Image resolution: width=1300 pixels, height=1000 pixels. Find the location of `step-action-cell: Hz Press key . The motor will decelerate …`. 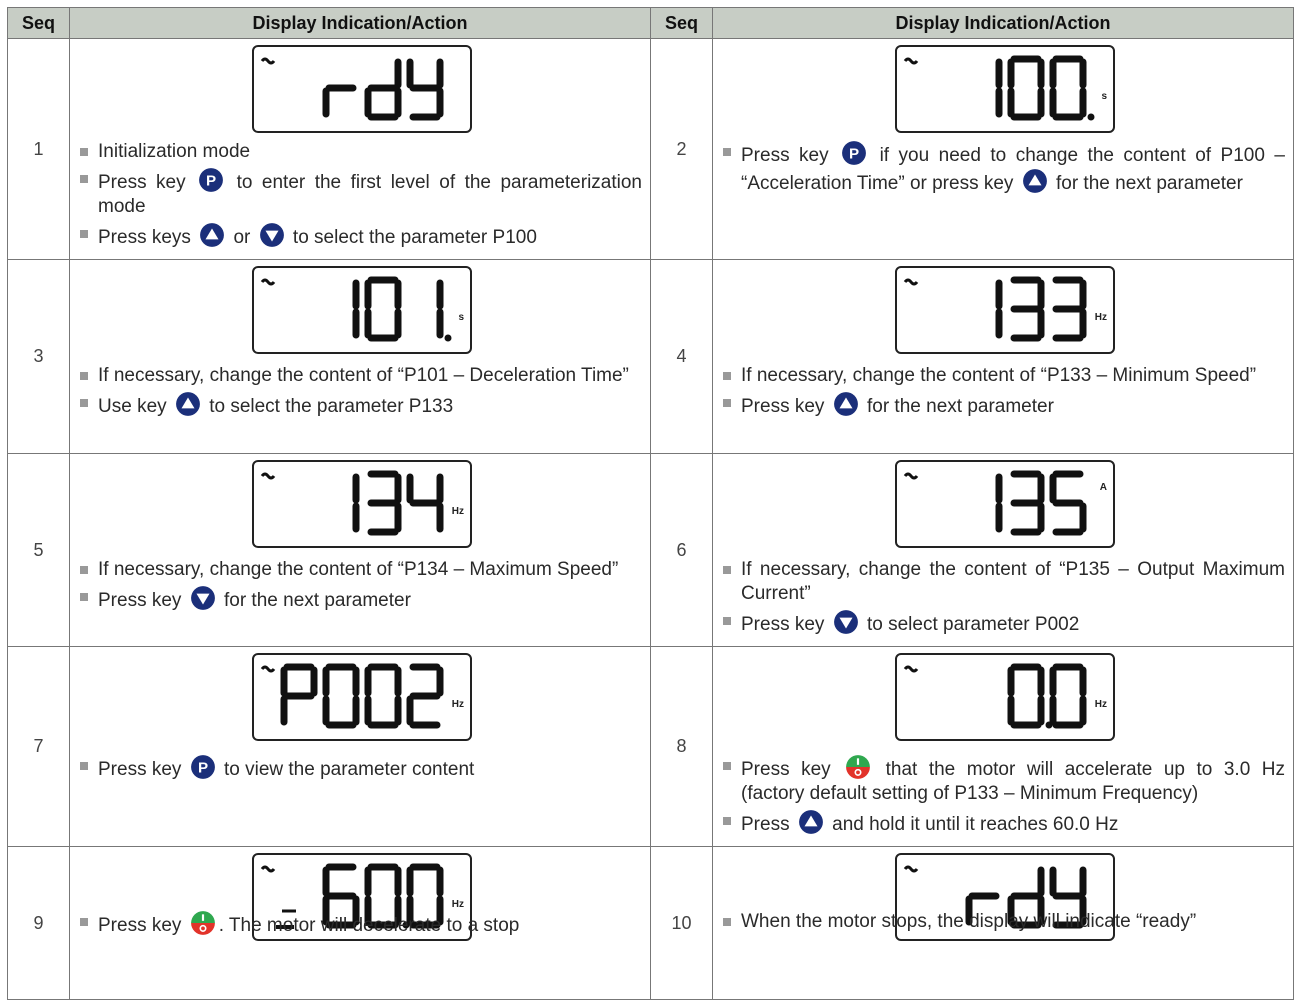

step-action-cell: Hz Press key . The motor will decelerate … is located at coordinates (360, 923).